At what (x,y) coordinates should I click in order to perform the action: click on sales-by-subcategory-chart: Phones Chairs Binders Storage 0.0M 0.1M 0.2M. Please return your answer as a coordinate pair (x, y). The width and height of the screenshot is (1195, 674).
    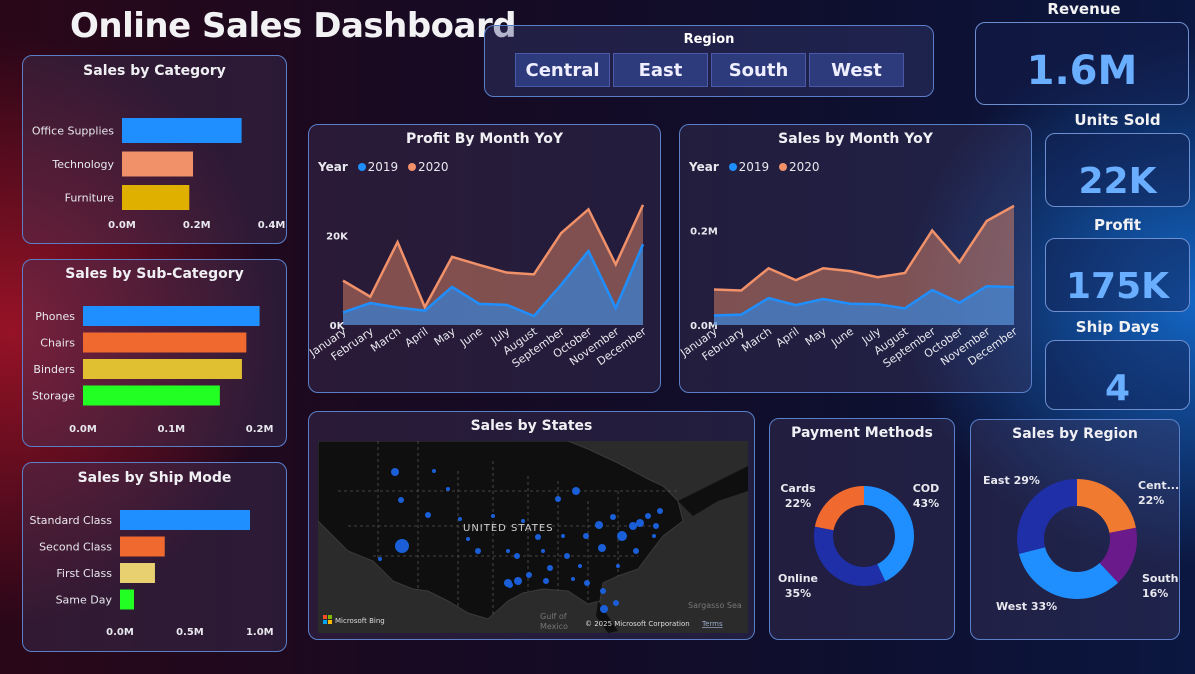
    Looking at the image, I should click on (152, 370).